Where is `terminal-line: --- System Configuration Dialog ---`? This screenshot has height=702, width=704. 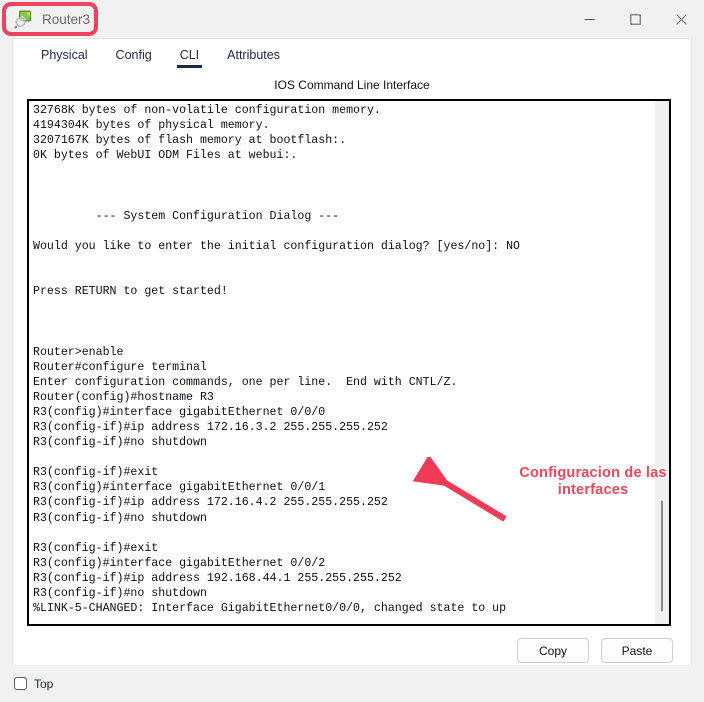 terminal-line: --- System Configuration Dialog --- is located at coordinates (186, 216).